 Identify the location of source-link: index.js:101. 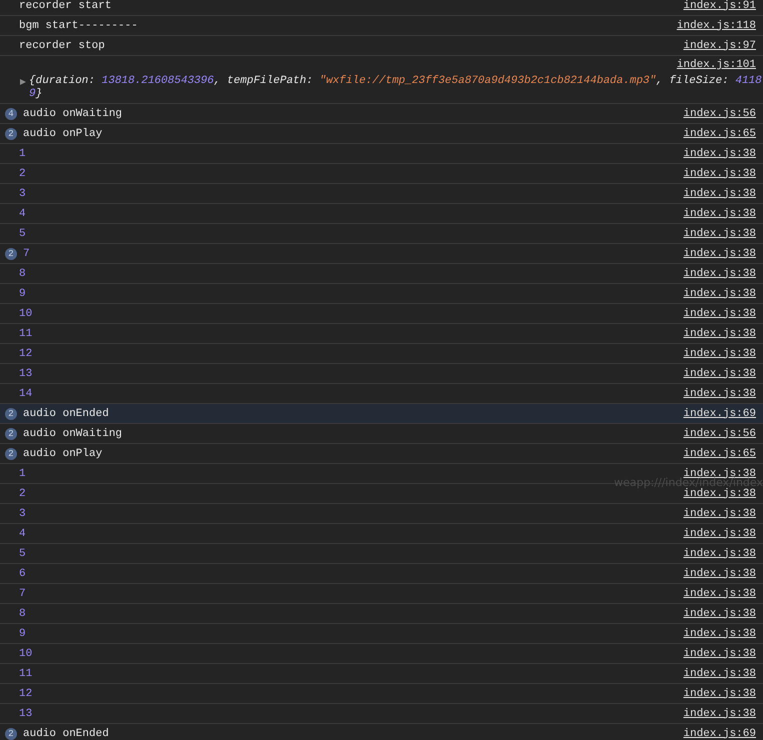
(716, 65).